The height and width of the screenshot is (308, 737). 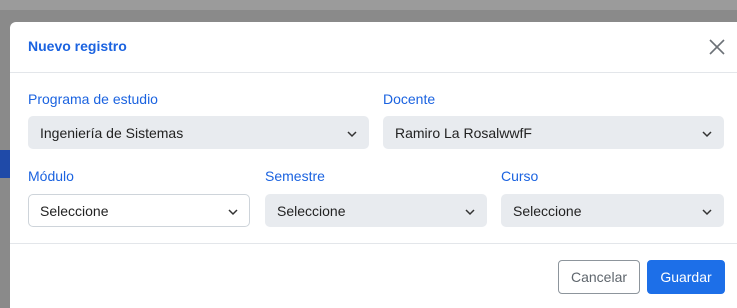 What do you see at coordinates (112, 133) in the screenshot?
I see `programa-value: Ingeniería de Sistemas` at bounding box center [112, 133].